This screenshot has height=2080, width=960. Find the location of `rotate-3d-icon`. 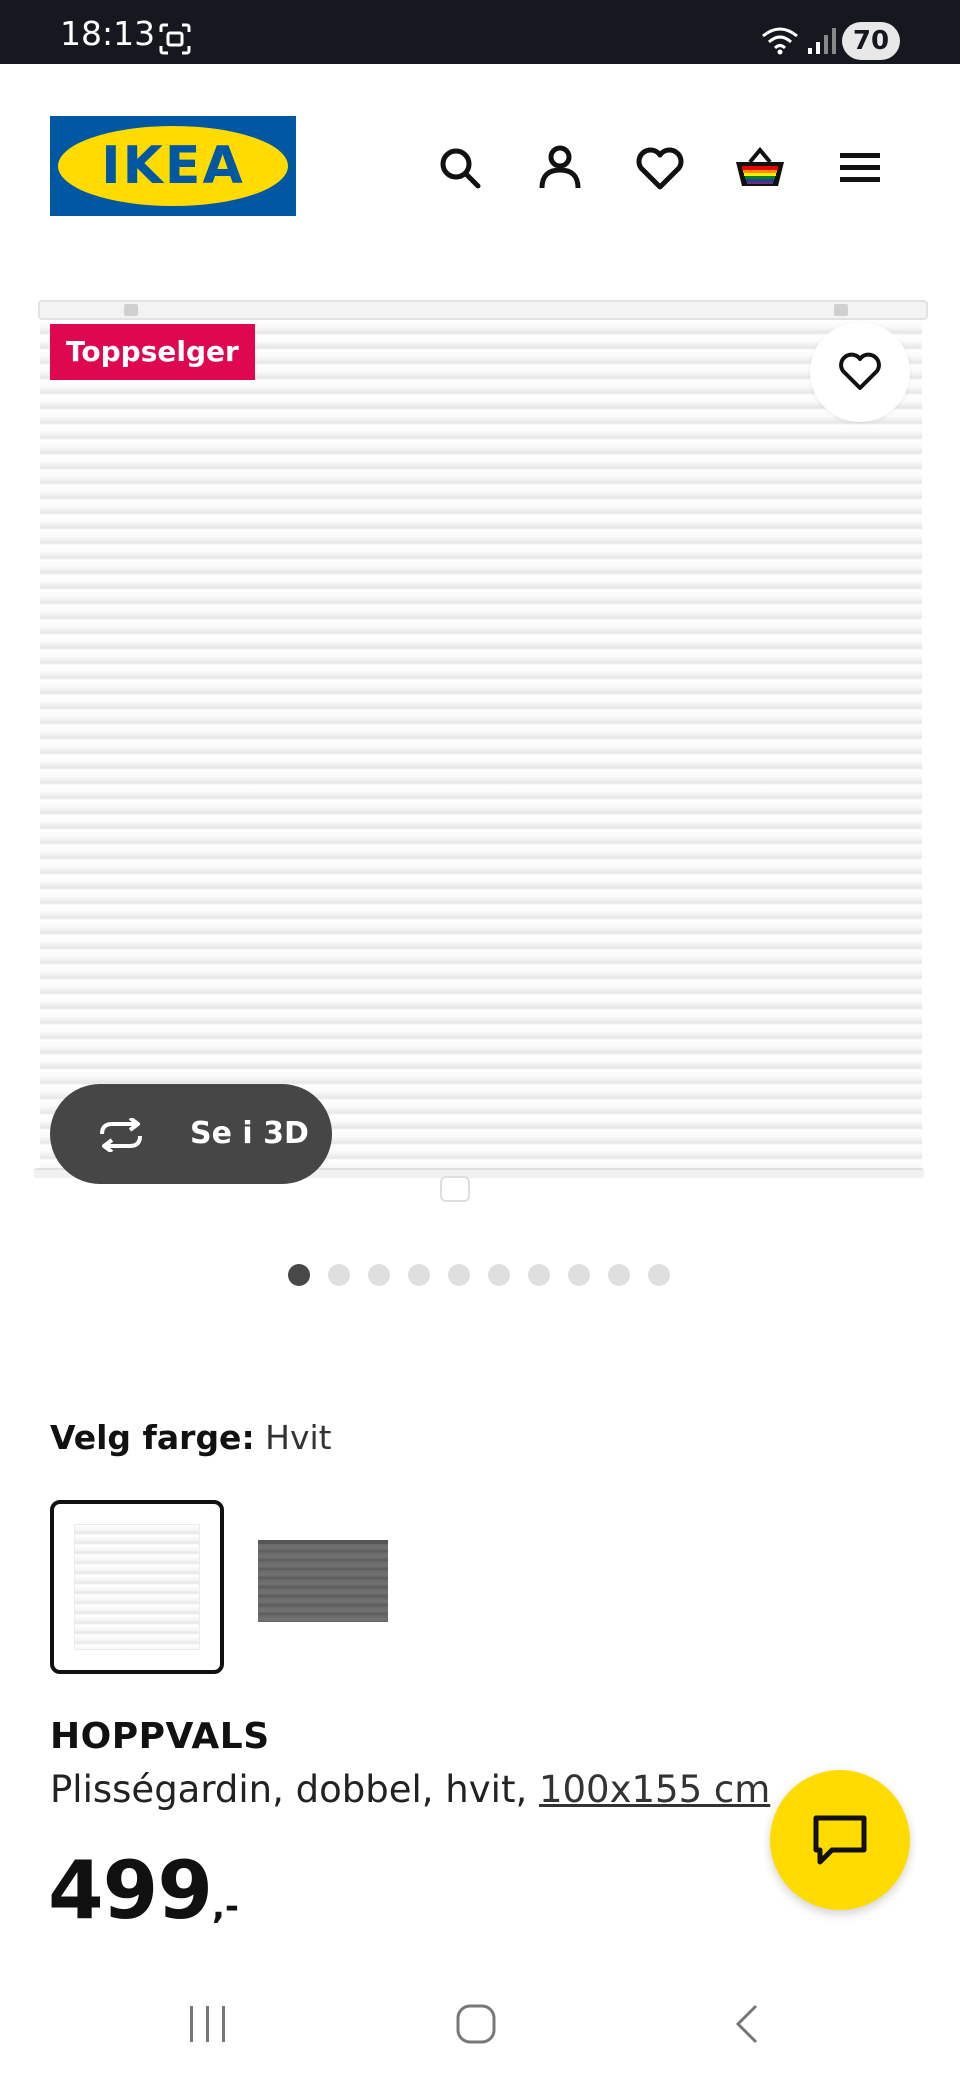

rotate-3d-icon is located at coordinates (121, 1135).